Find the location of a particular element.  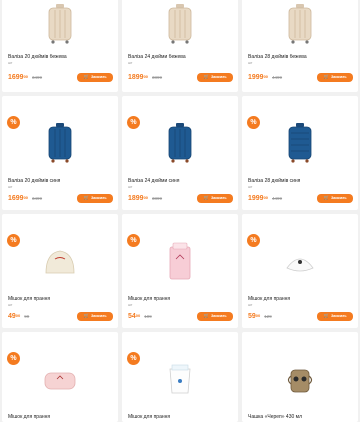

product-title: Валіза 28 дюймів бежева is located at coordinates (301, 57).